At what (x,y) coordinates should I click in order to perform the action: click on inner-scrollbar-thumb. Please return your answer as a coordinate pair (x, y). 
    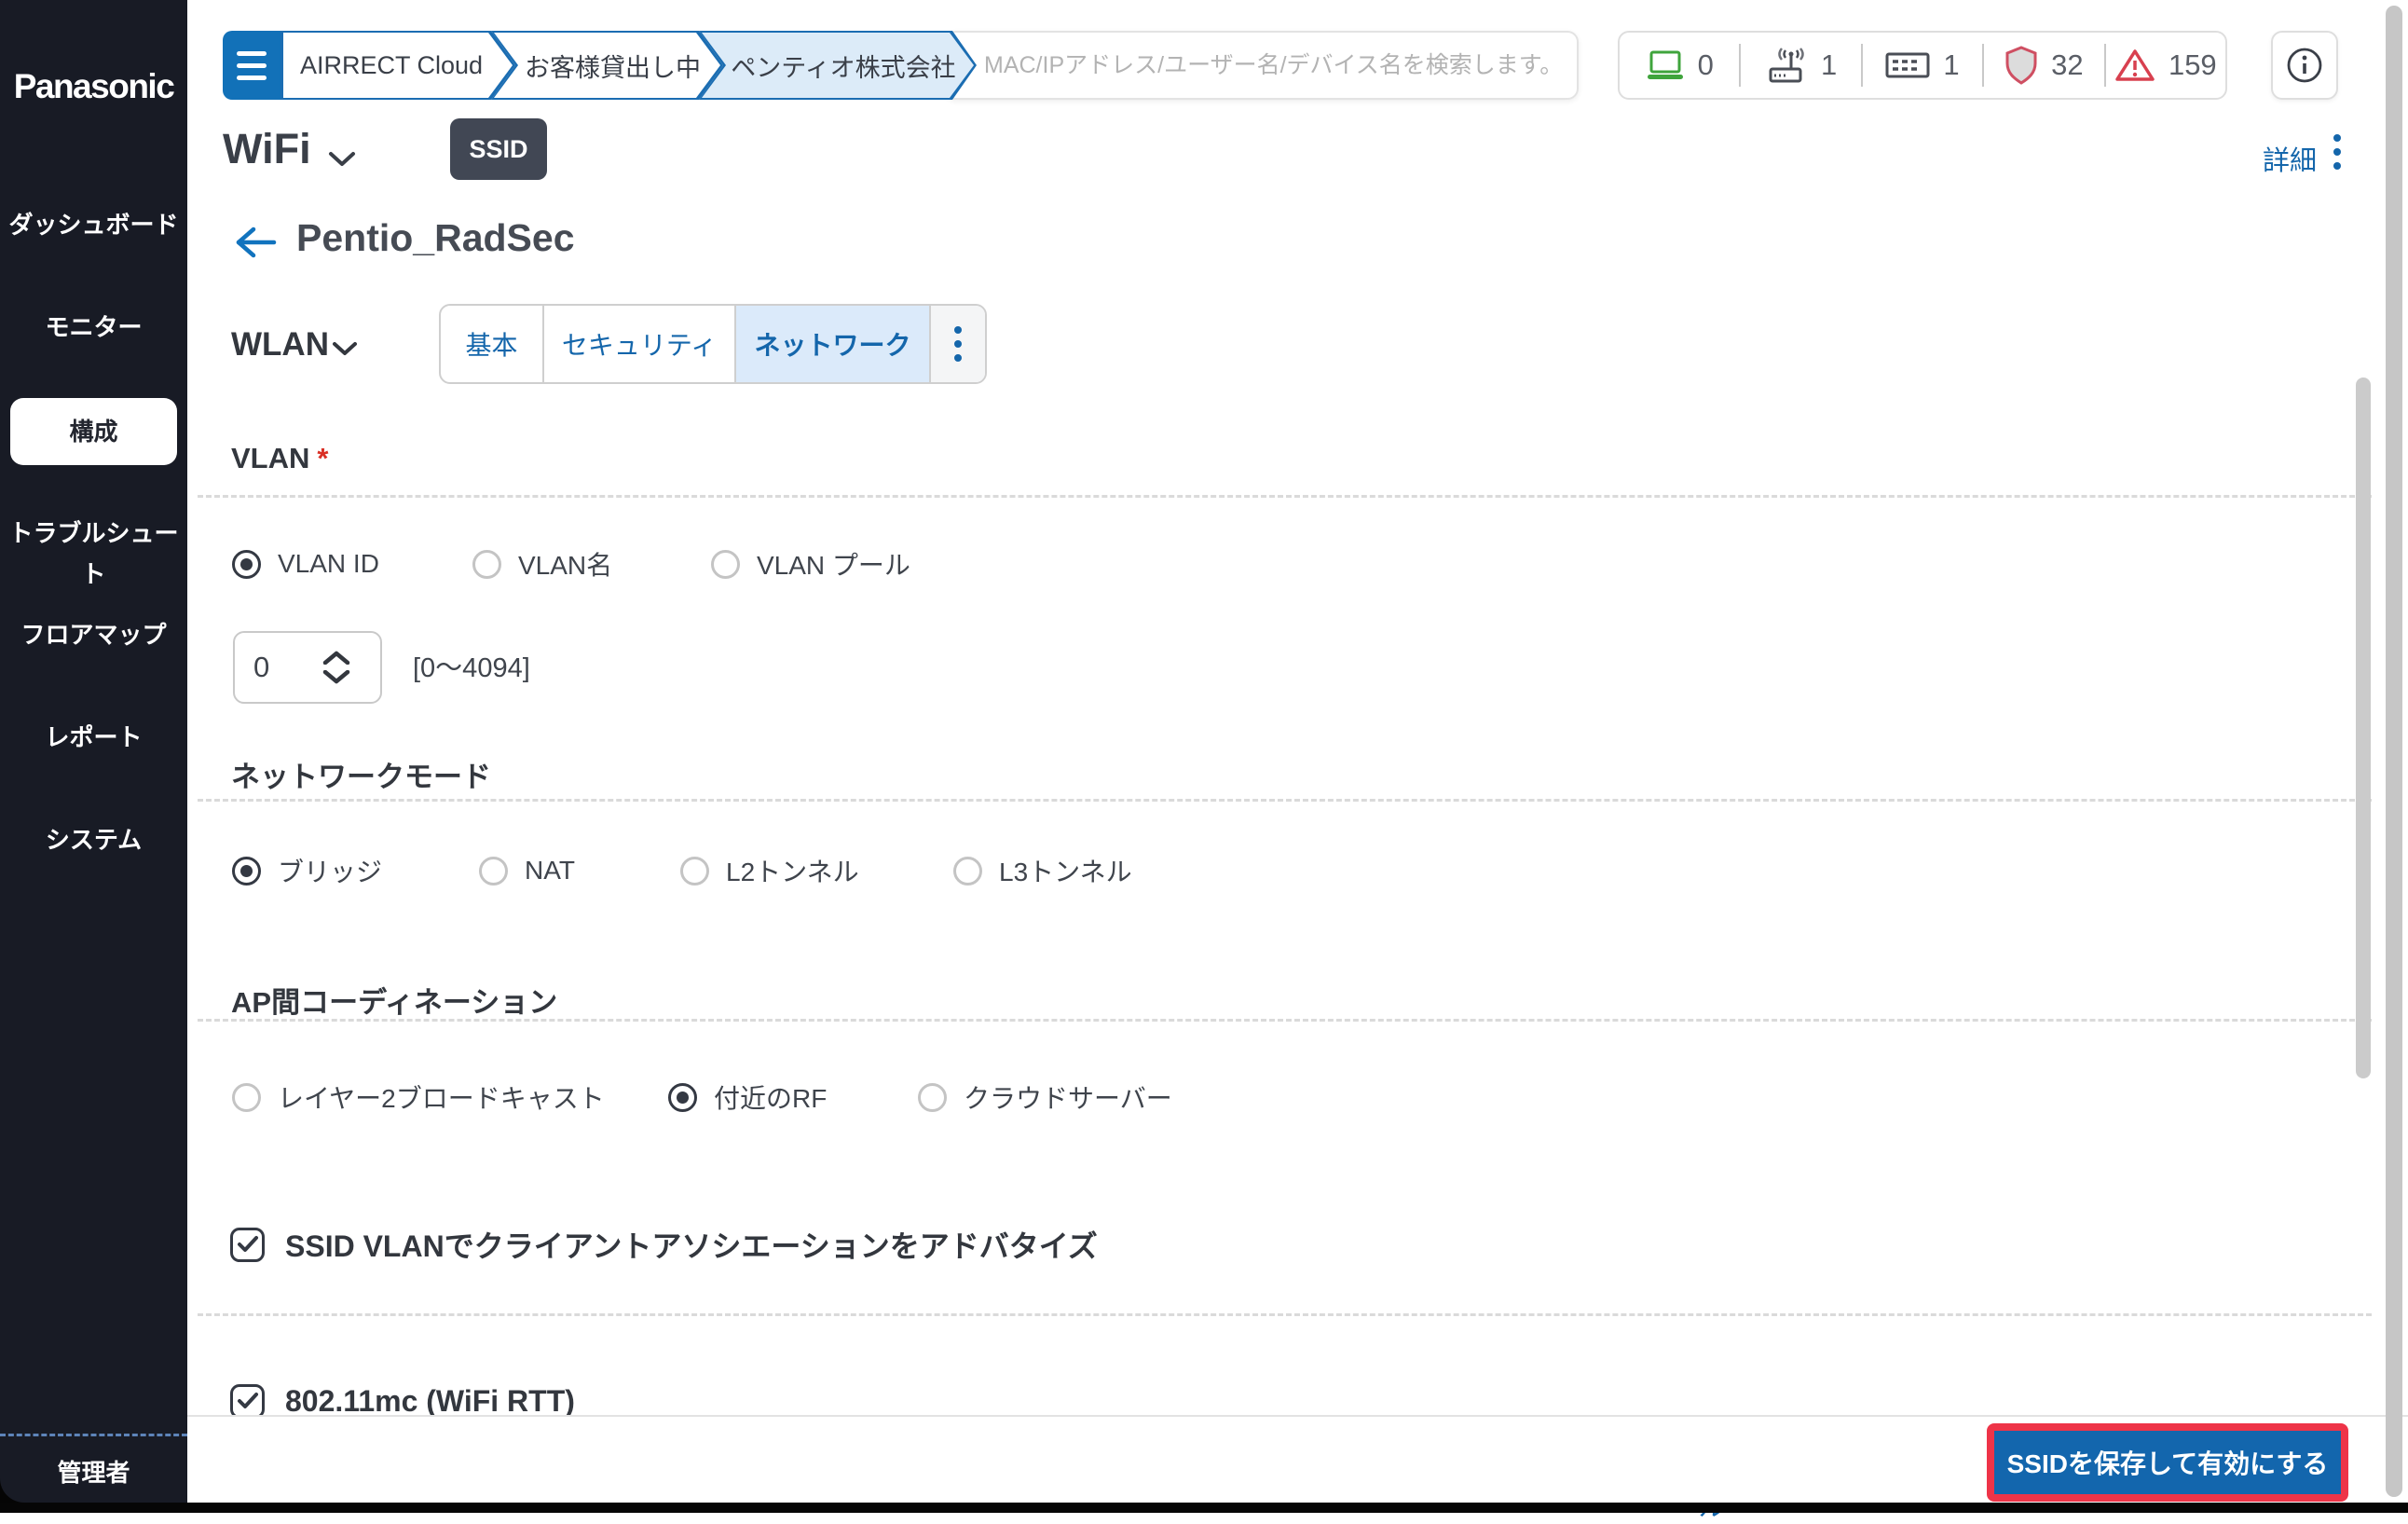
    Looking at the image, I should click on (2363, 728).